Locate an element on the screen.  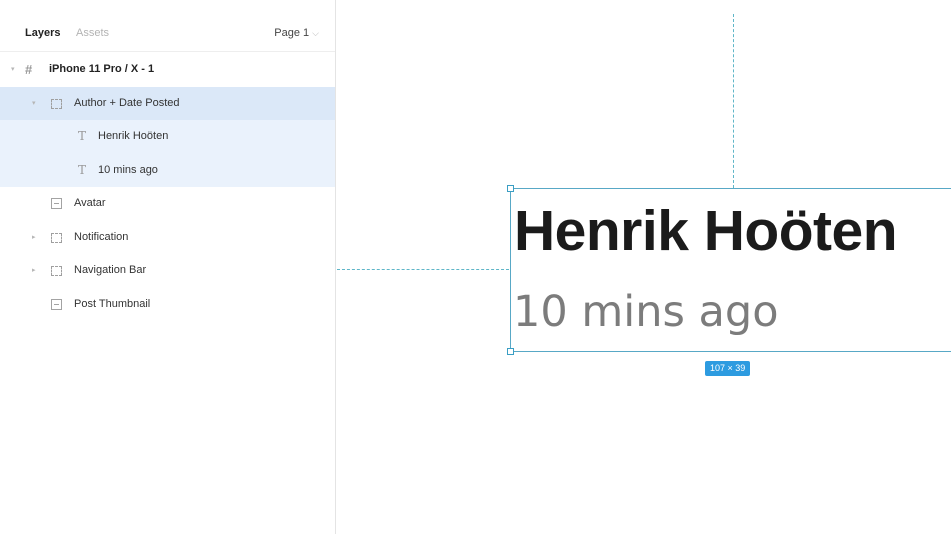
layer-avatar: Avatar is located at coordinates (167, 204).